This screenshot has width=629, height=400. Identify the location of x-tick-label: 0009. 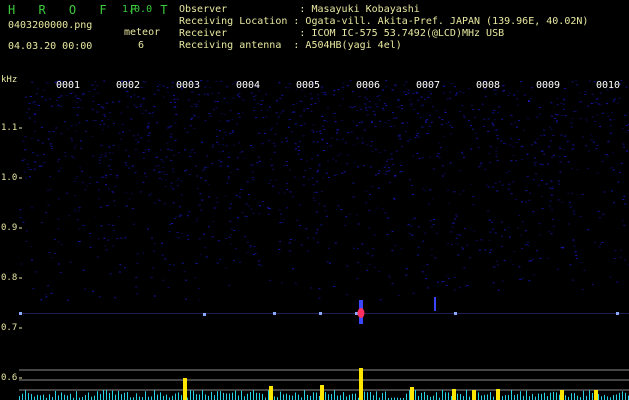
(548, 85).